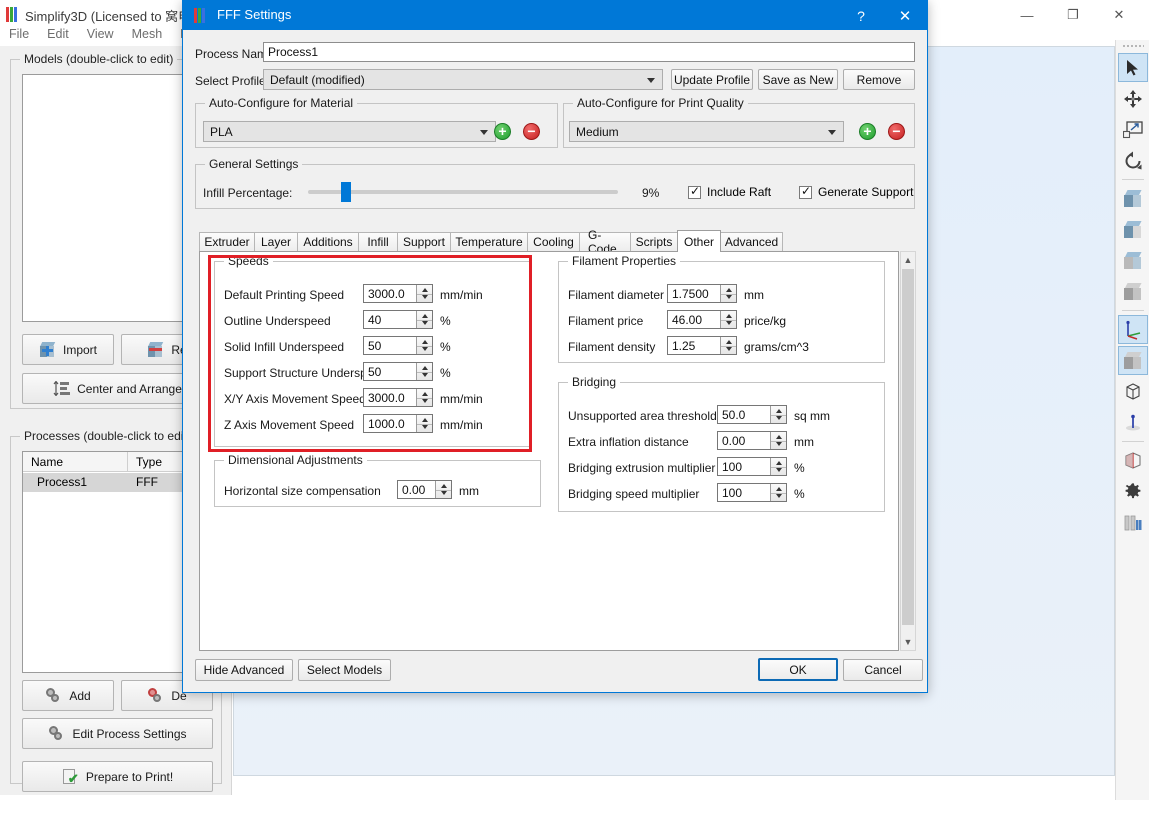  Describe the element at coordinates (117, 733) in the screenshot. I see `edit-process-settings-button: Edit Process Settings` at that location.